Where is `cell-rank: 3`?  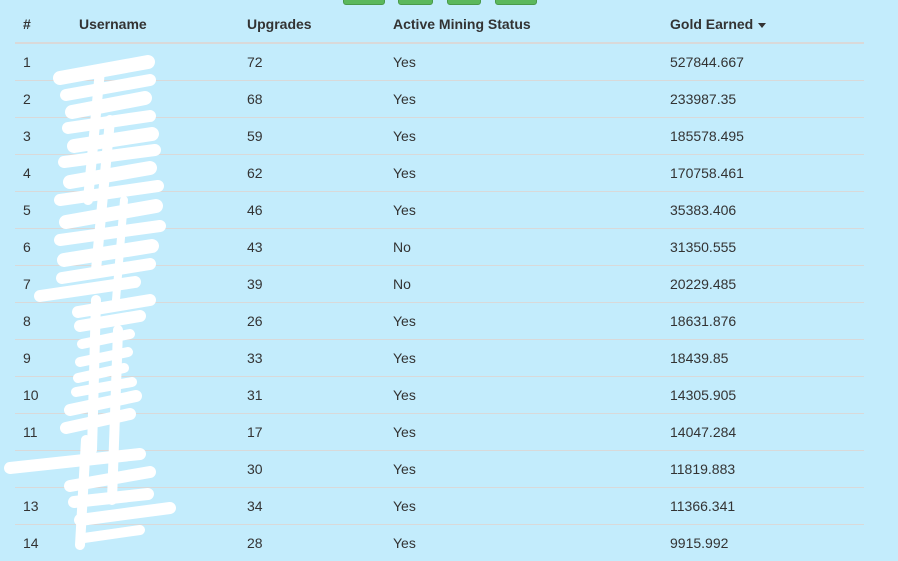 cell-rank: 3 is located at coordinates (43, 136).